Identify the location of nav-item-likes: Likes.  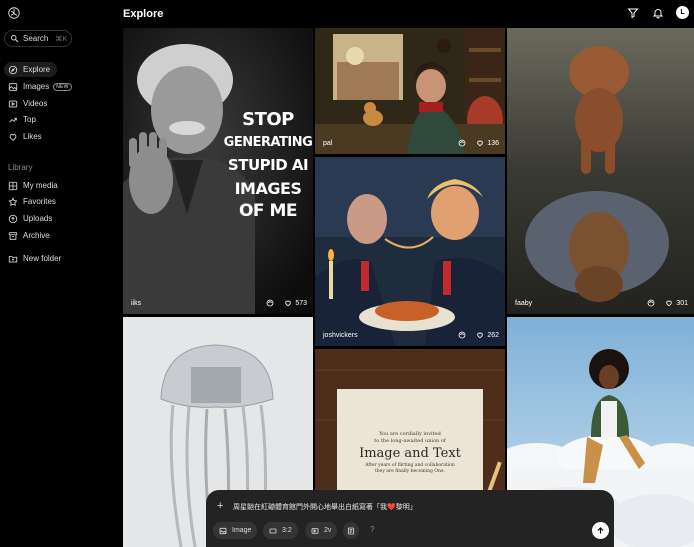
(23, 136).